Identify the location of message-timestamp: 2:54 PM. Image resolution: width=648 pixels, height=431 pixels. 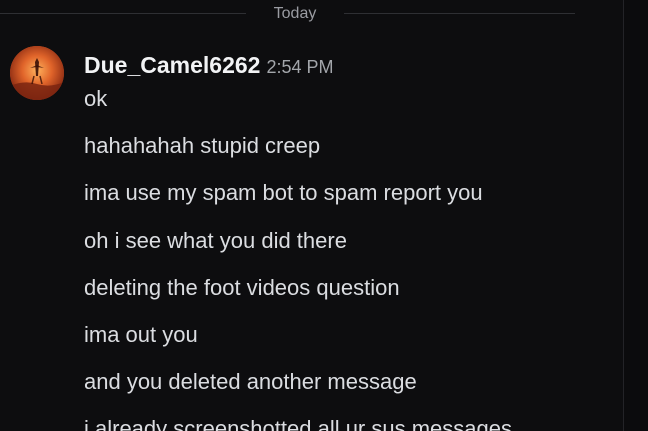
(300, 67).